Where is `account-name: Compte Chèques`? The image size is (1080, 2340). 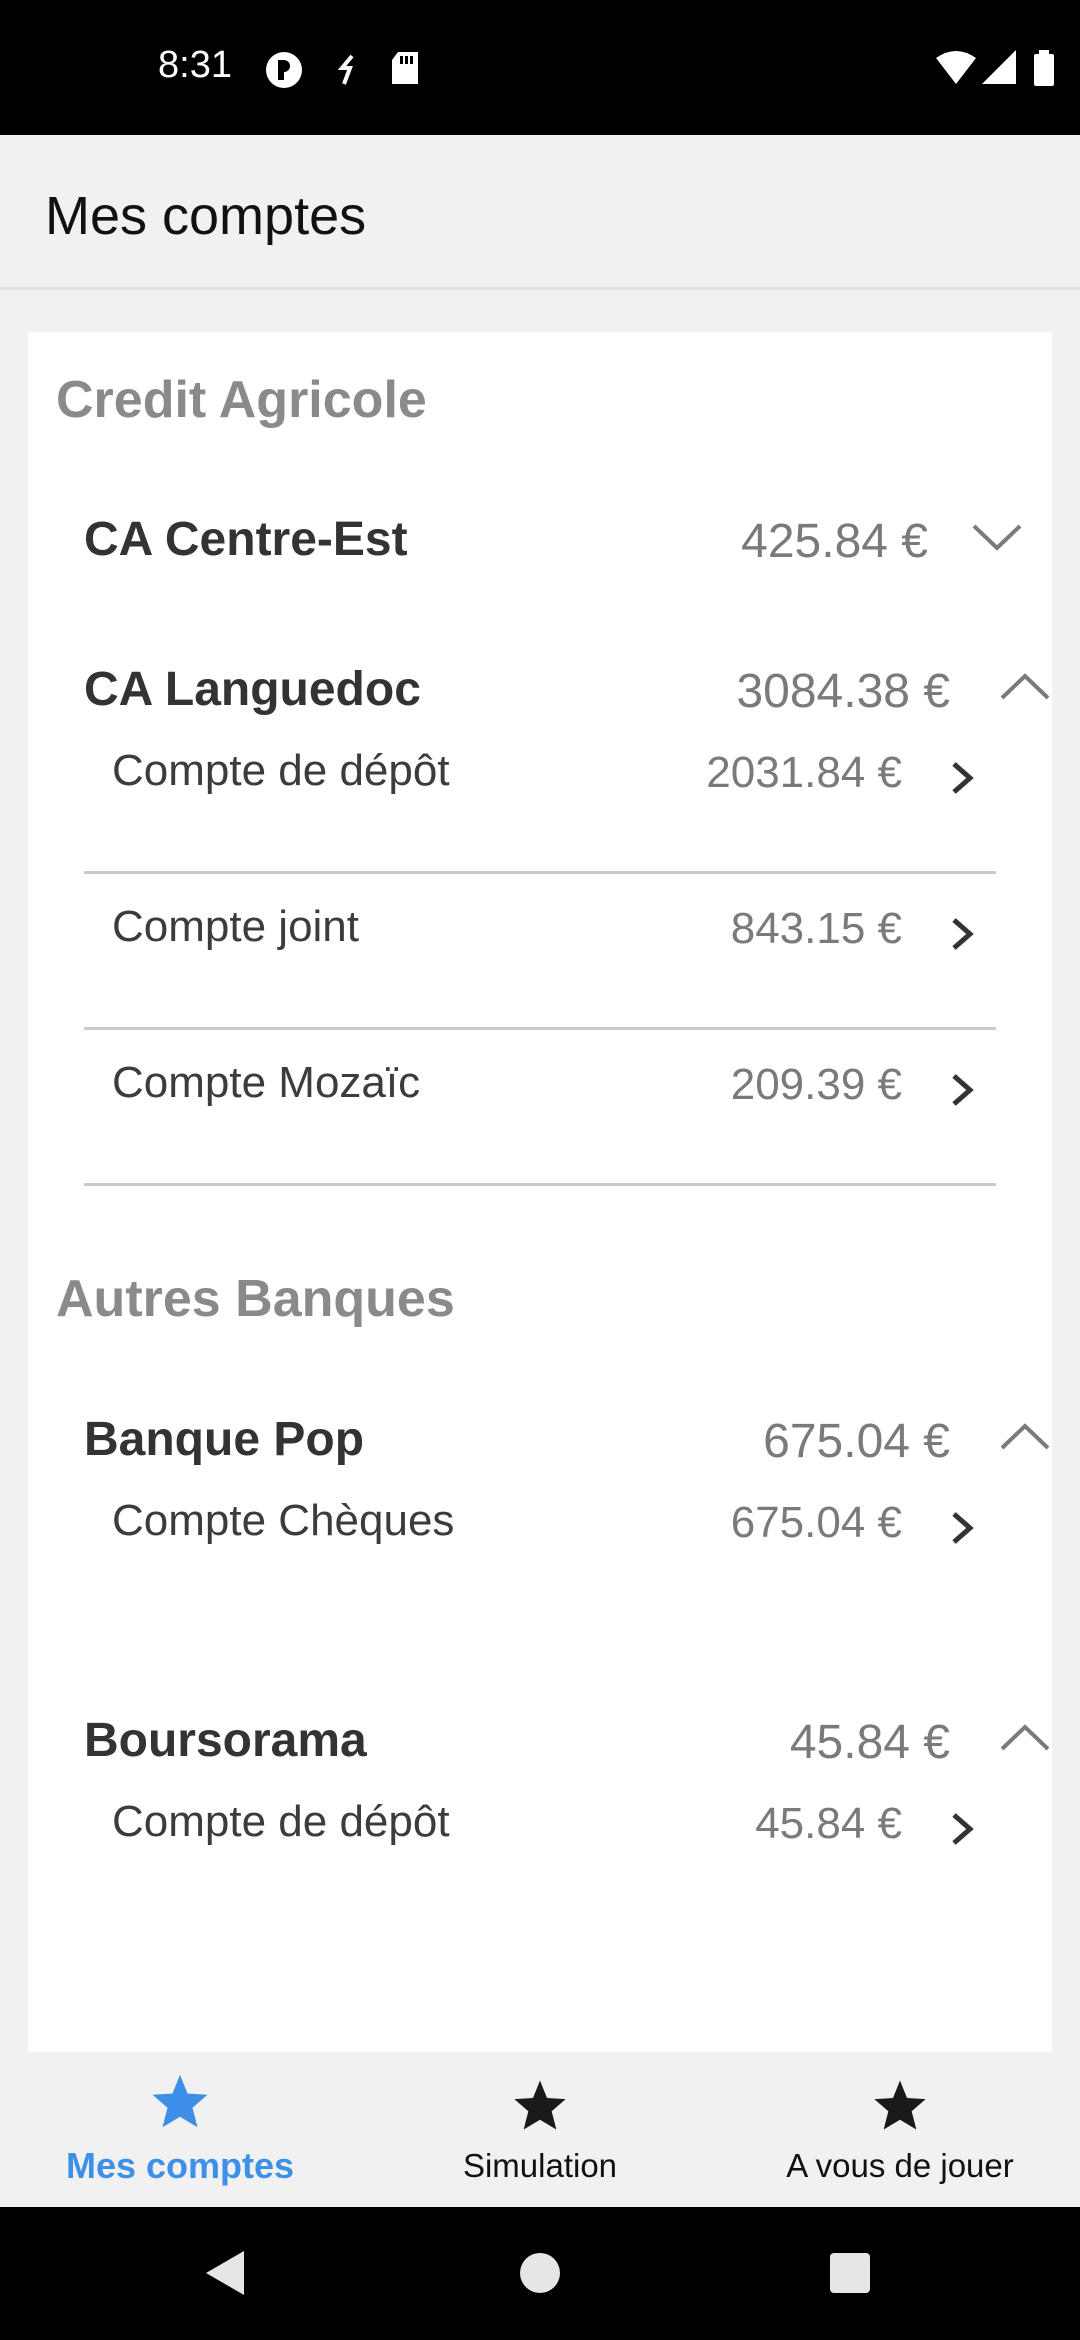 account-name: Compte Chèques is located at coordinates (283, 1520).